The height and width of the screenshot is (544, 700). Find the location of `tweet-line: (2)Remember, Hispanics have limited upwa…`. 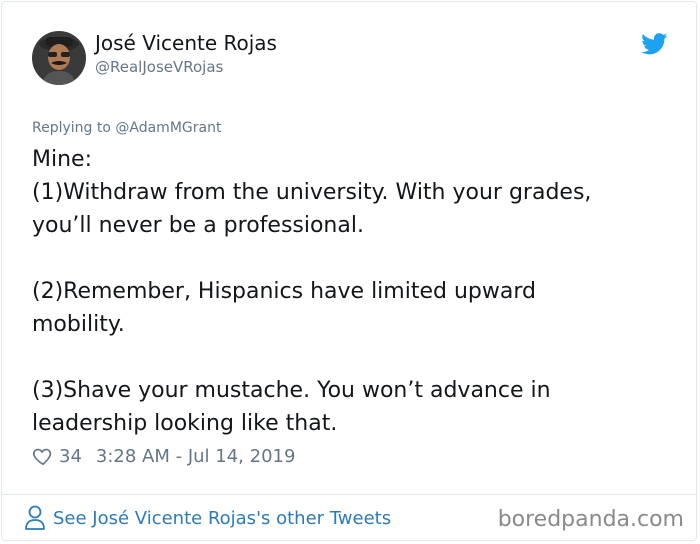

tweet-line: (2)Remember, Hispanics have limited upwa… is located at coordinates (284, 291).